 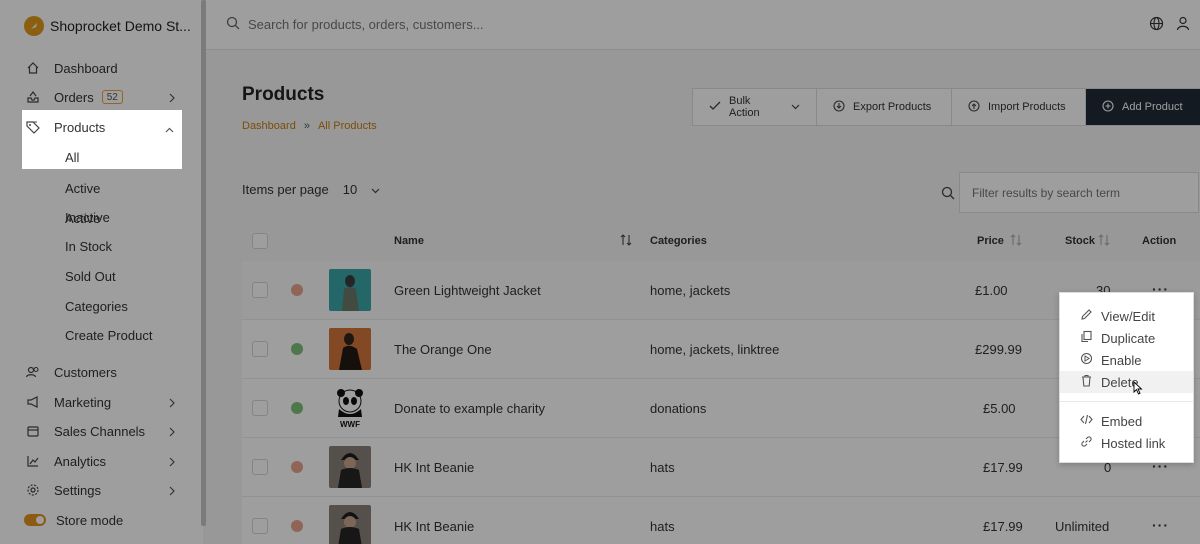 What do you see at coordinates (1126, 443) in the screenshot?
I see `menu-hosted-link: Hosted link` at bounding box center [1126, 443].